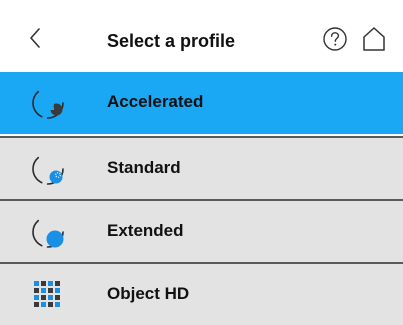  What do you see at coordinates (48, 103) in the screenshot?
I see `accelerated-profile-icon` at bounding box center [48, 103].